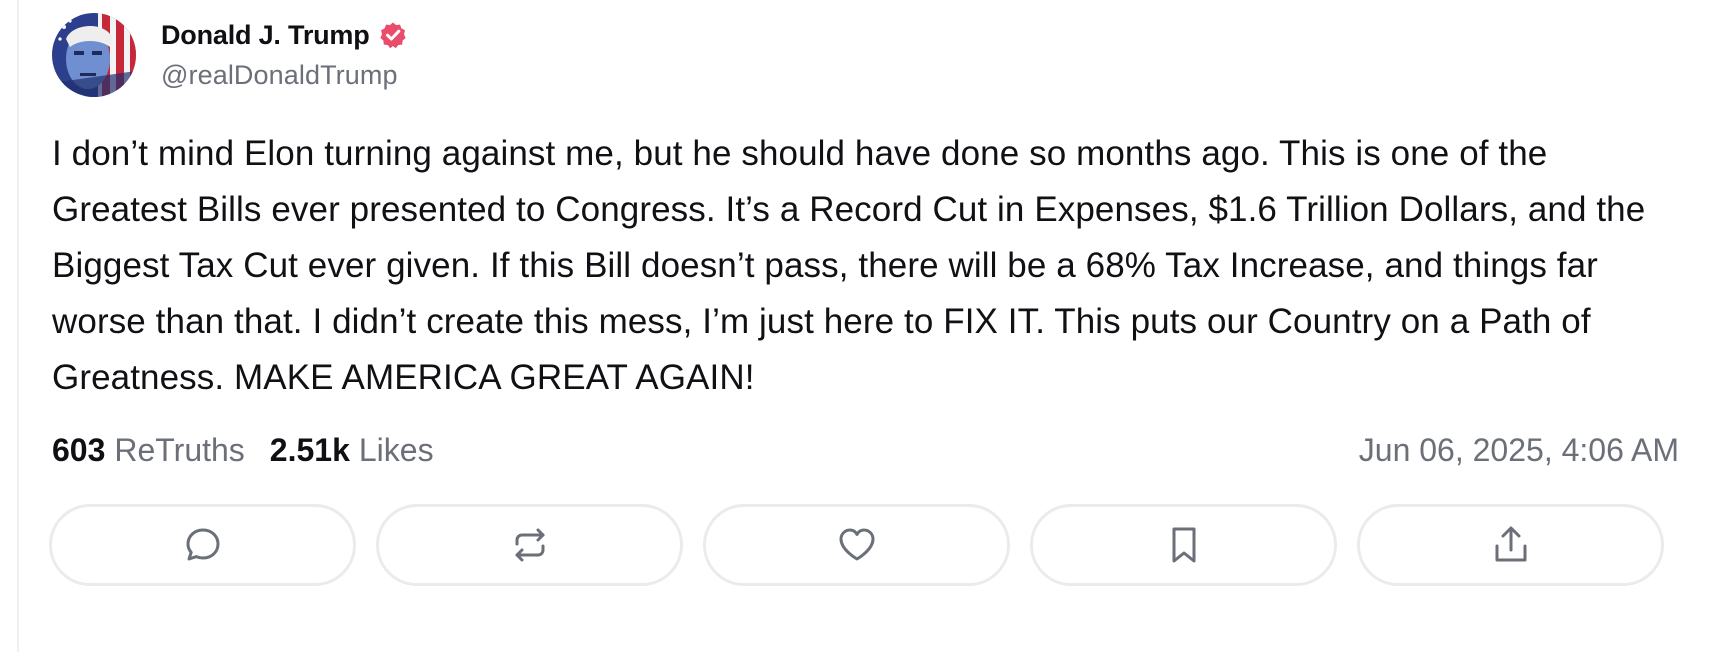  Describe the element at coordinates (78, 450) in the screenshot. I see `retruths-count: 603` at that location.